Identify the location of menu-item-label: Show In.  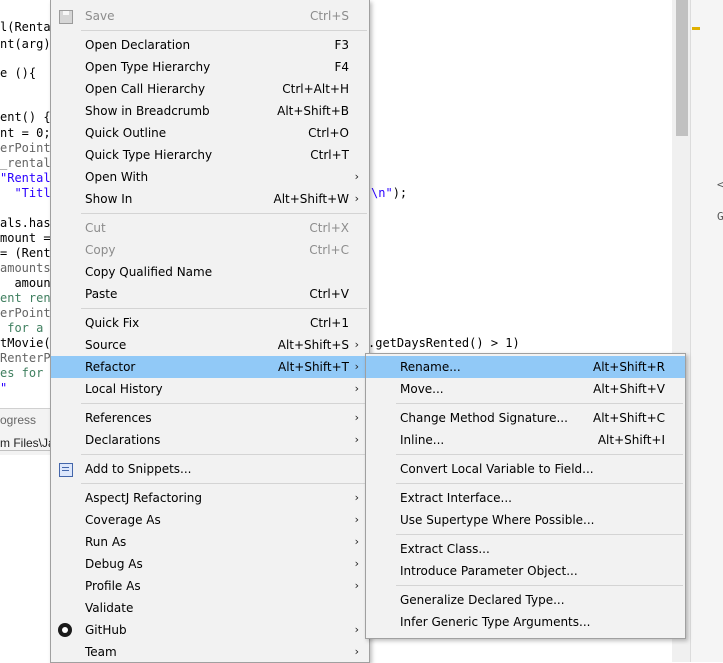
(109, 199).